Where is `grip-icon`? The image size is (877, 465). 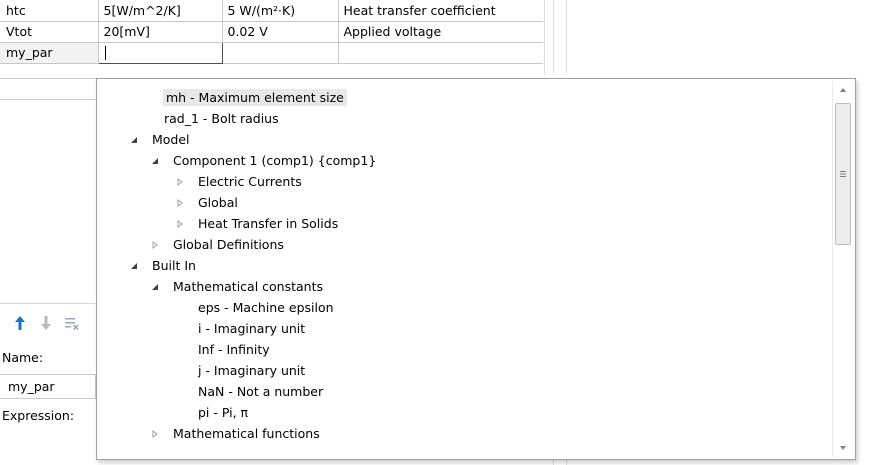
grip-icon is located at coordinates (843, 174).